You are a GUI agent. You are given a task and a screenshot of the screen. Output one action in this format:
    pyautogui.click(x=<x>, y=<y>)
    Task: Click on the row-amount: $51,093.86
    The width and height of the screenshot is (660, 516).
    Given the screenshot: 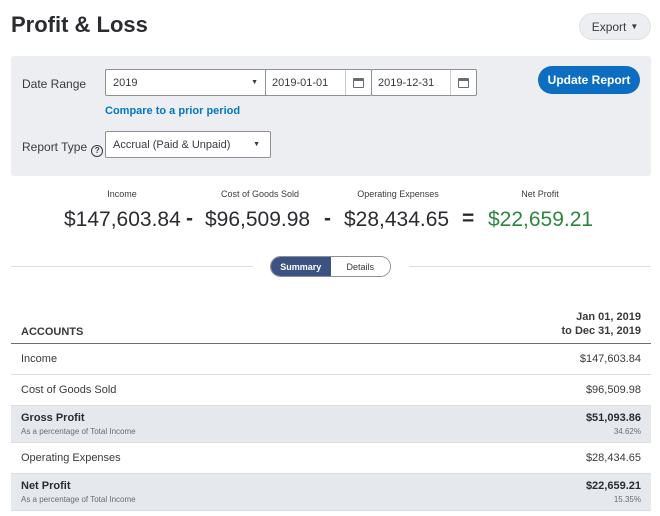 What is the action you would take?
    pyautogui.click(x=613, y=418)
    